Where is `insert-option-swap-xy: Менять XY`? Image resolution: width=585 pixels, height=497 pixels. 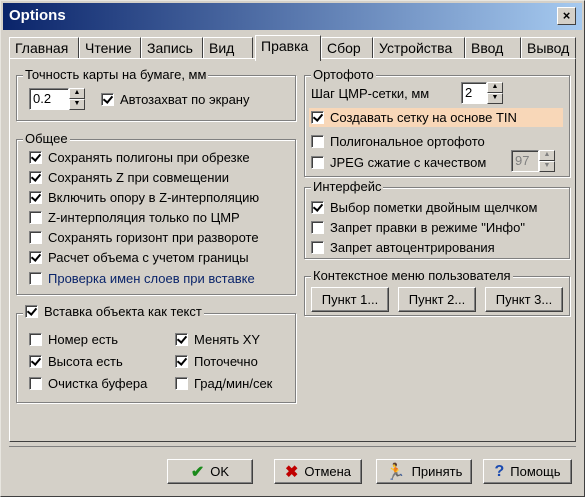
insert-option-swap-xy: Менять XY is located at coordinates (217, 339).